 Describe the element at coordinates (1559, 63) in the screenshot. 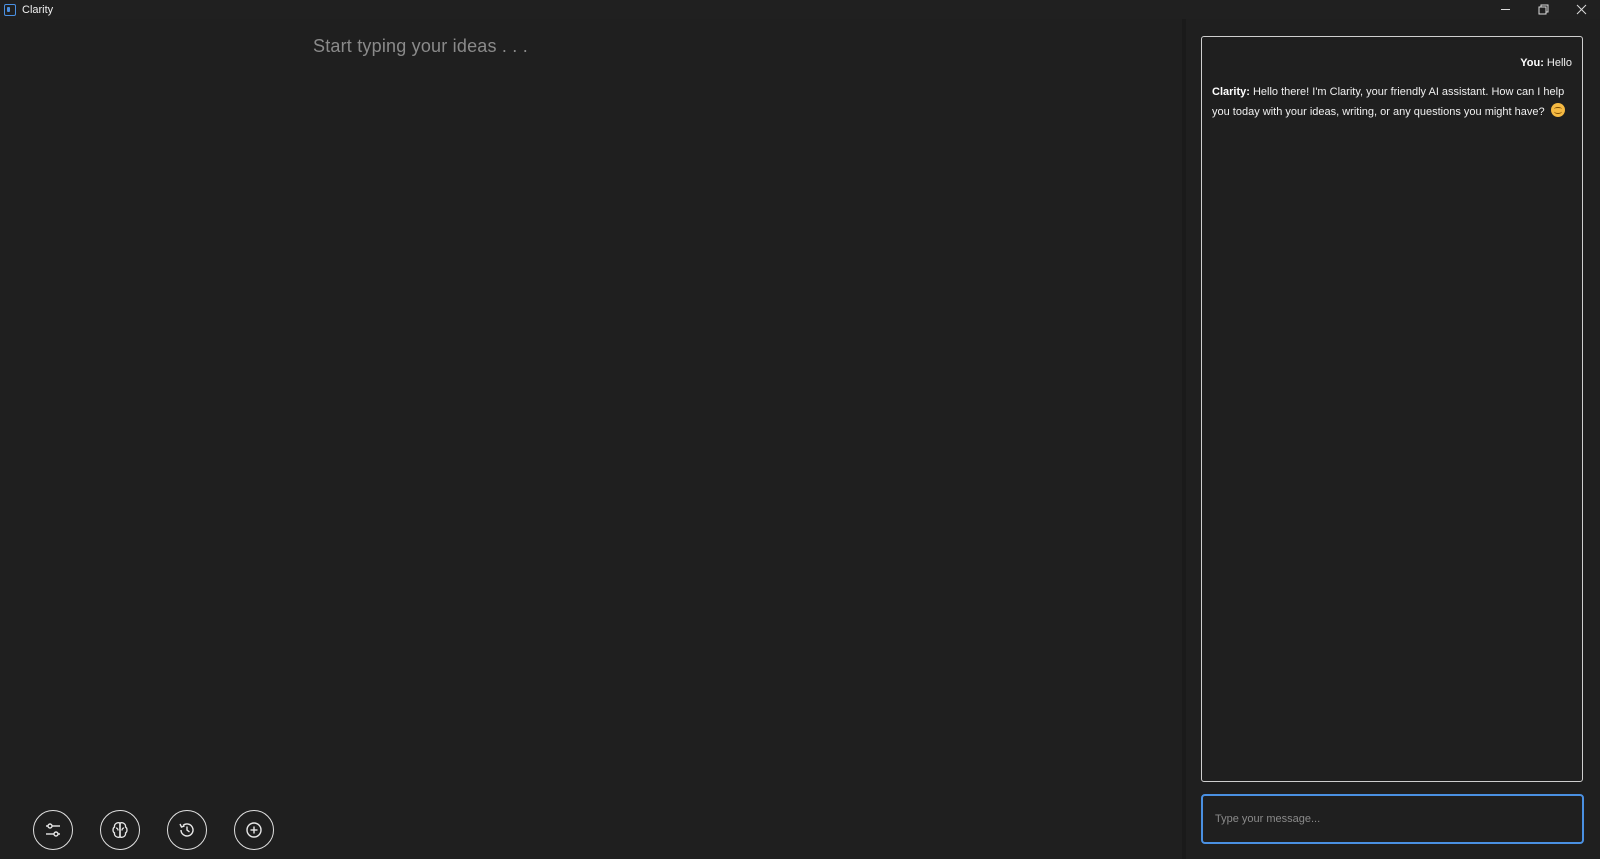

I see `message-text: Hello` at that location.